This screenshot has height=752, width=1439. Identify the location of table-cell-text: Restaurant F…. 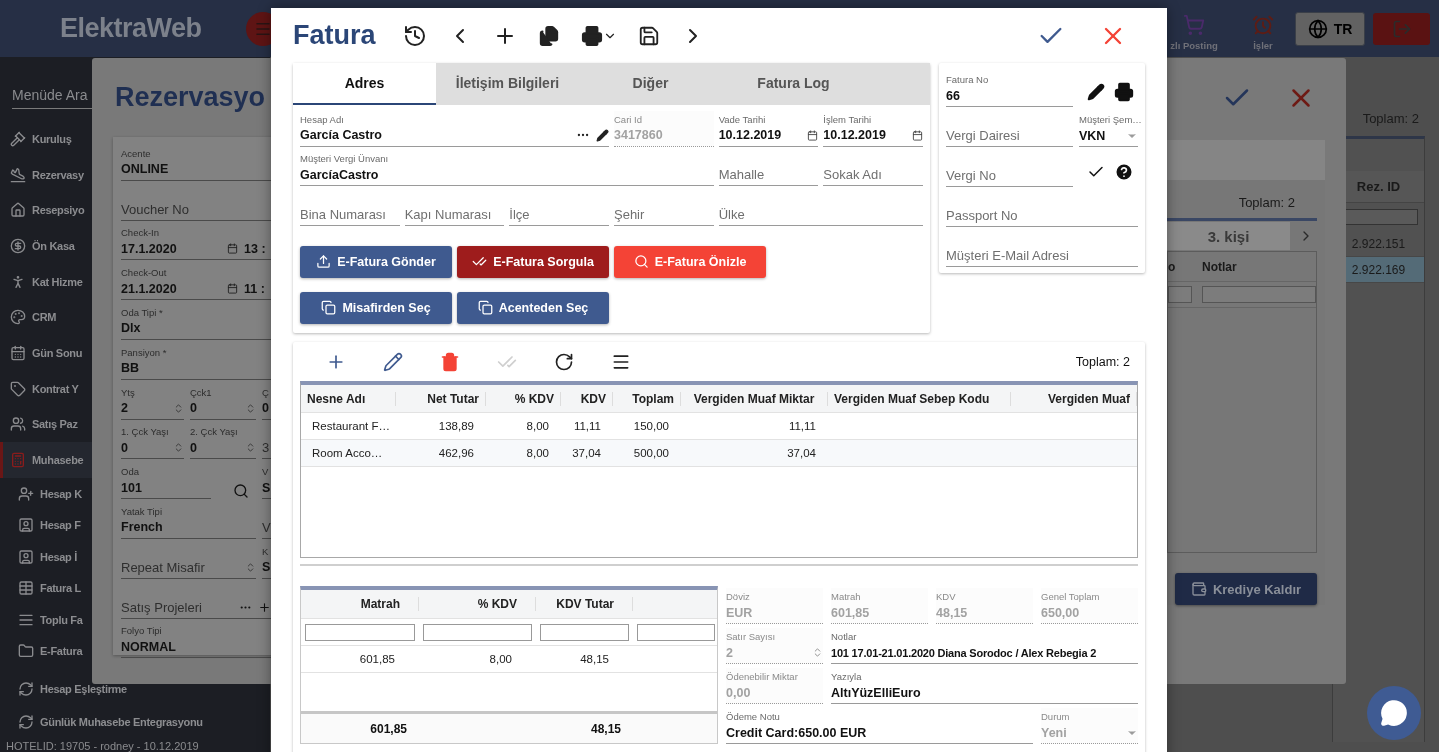
(351, 426).